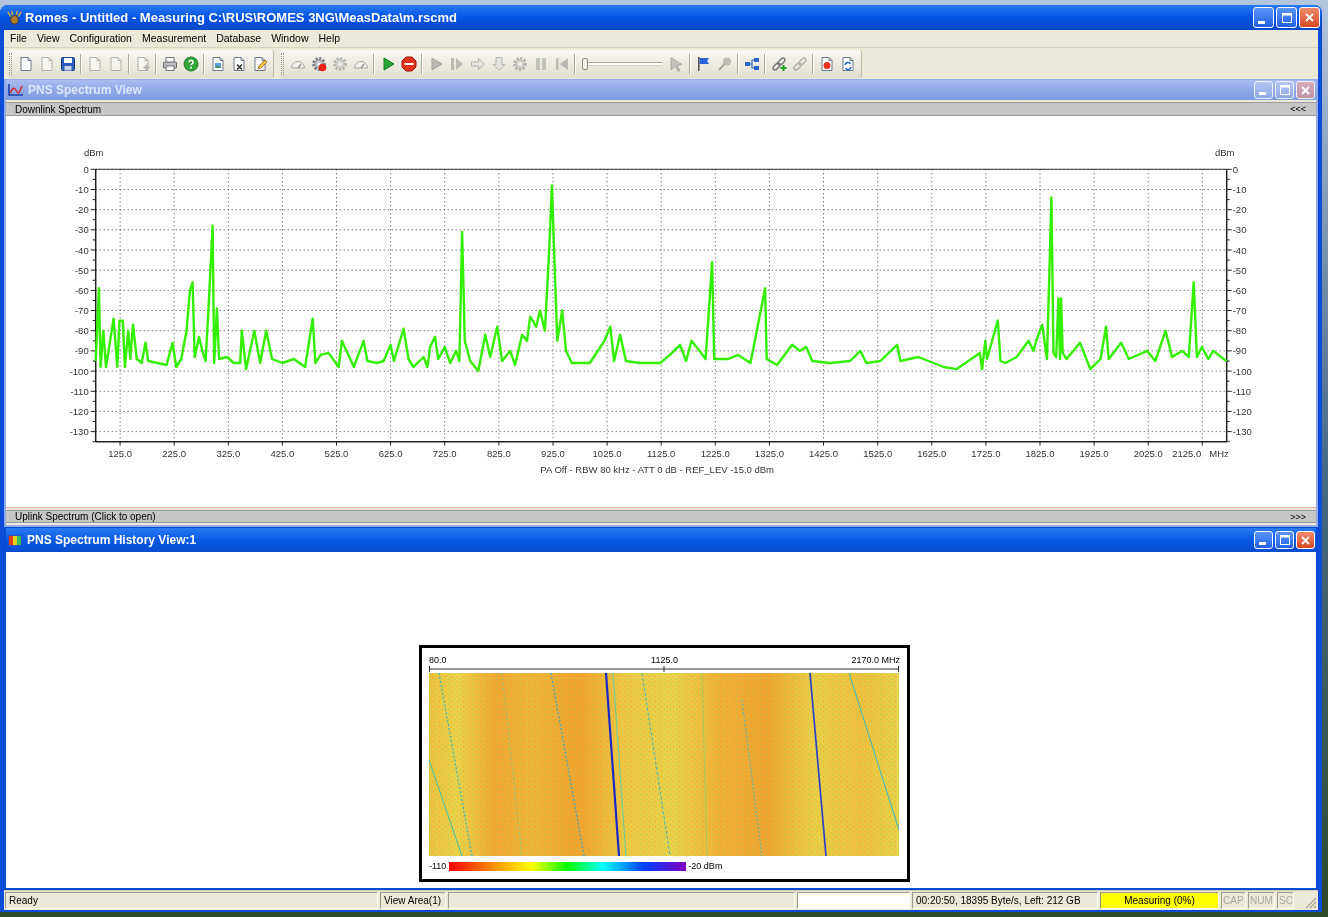 This screenshot has height=917, width=1328. I want to click on maximize-button, so click(1284, 90).